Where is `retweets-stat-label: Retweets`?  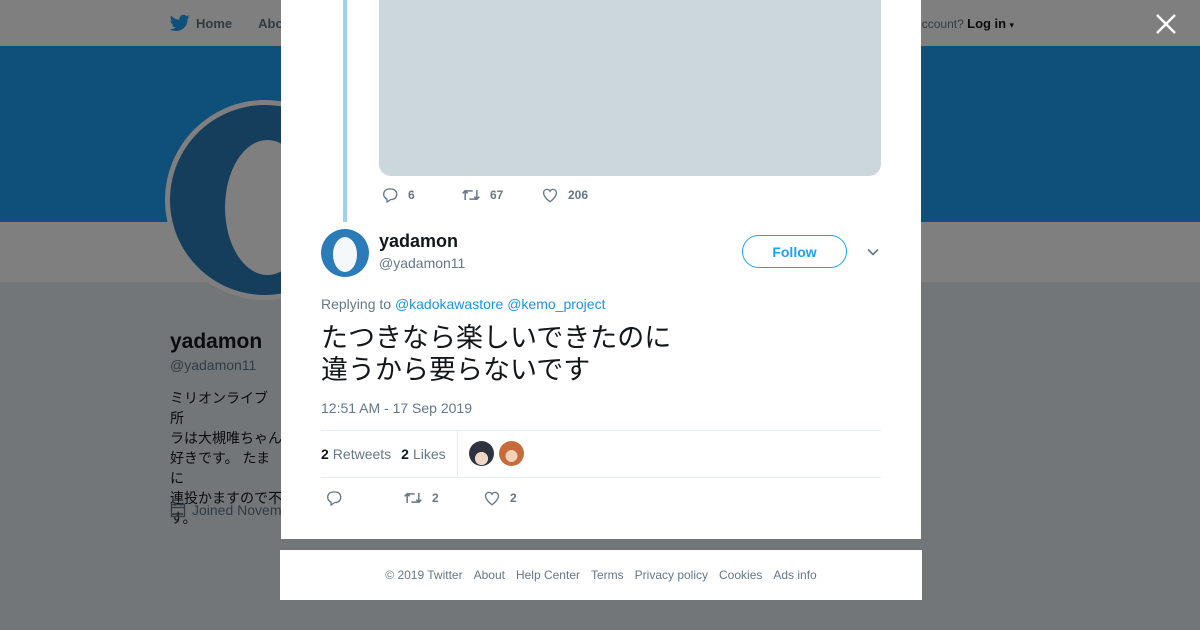 retweets-stat-label: Retweets is located at coordinates (362, 454).